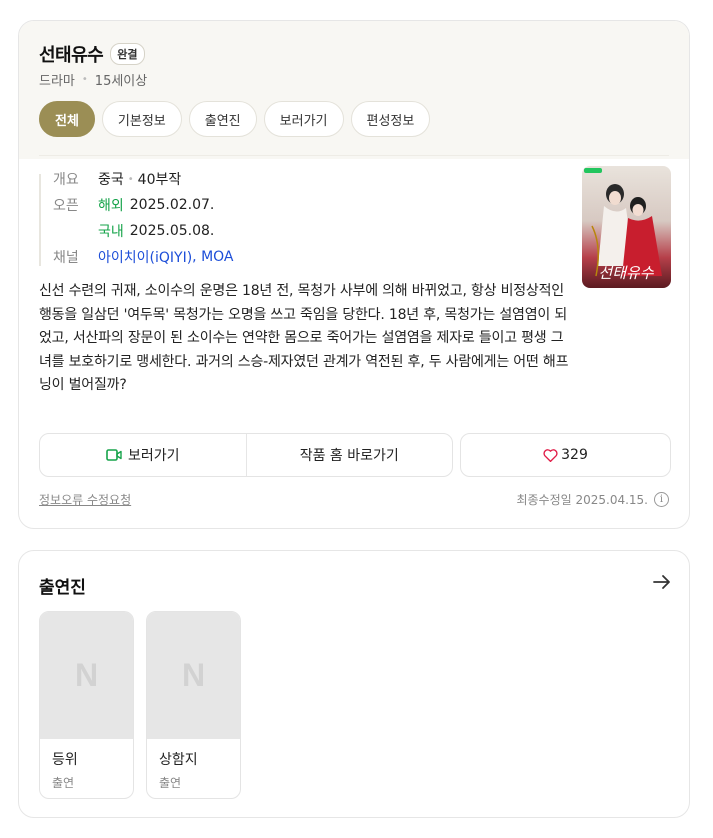 The height and width of the screenshot is (838, 713). I want to click on open-label: 오픈, so click(66, 206).